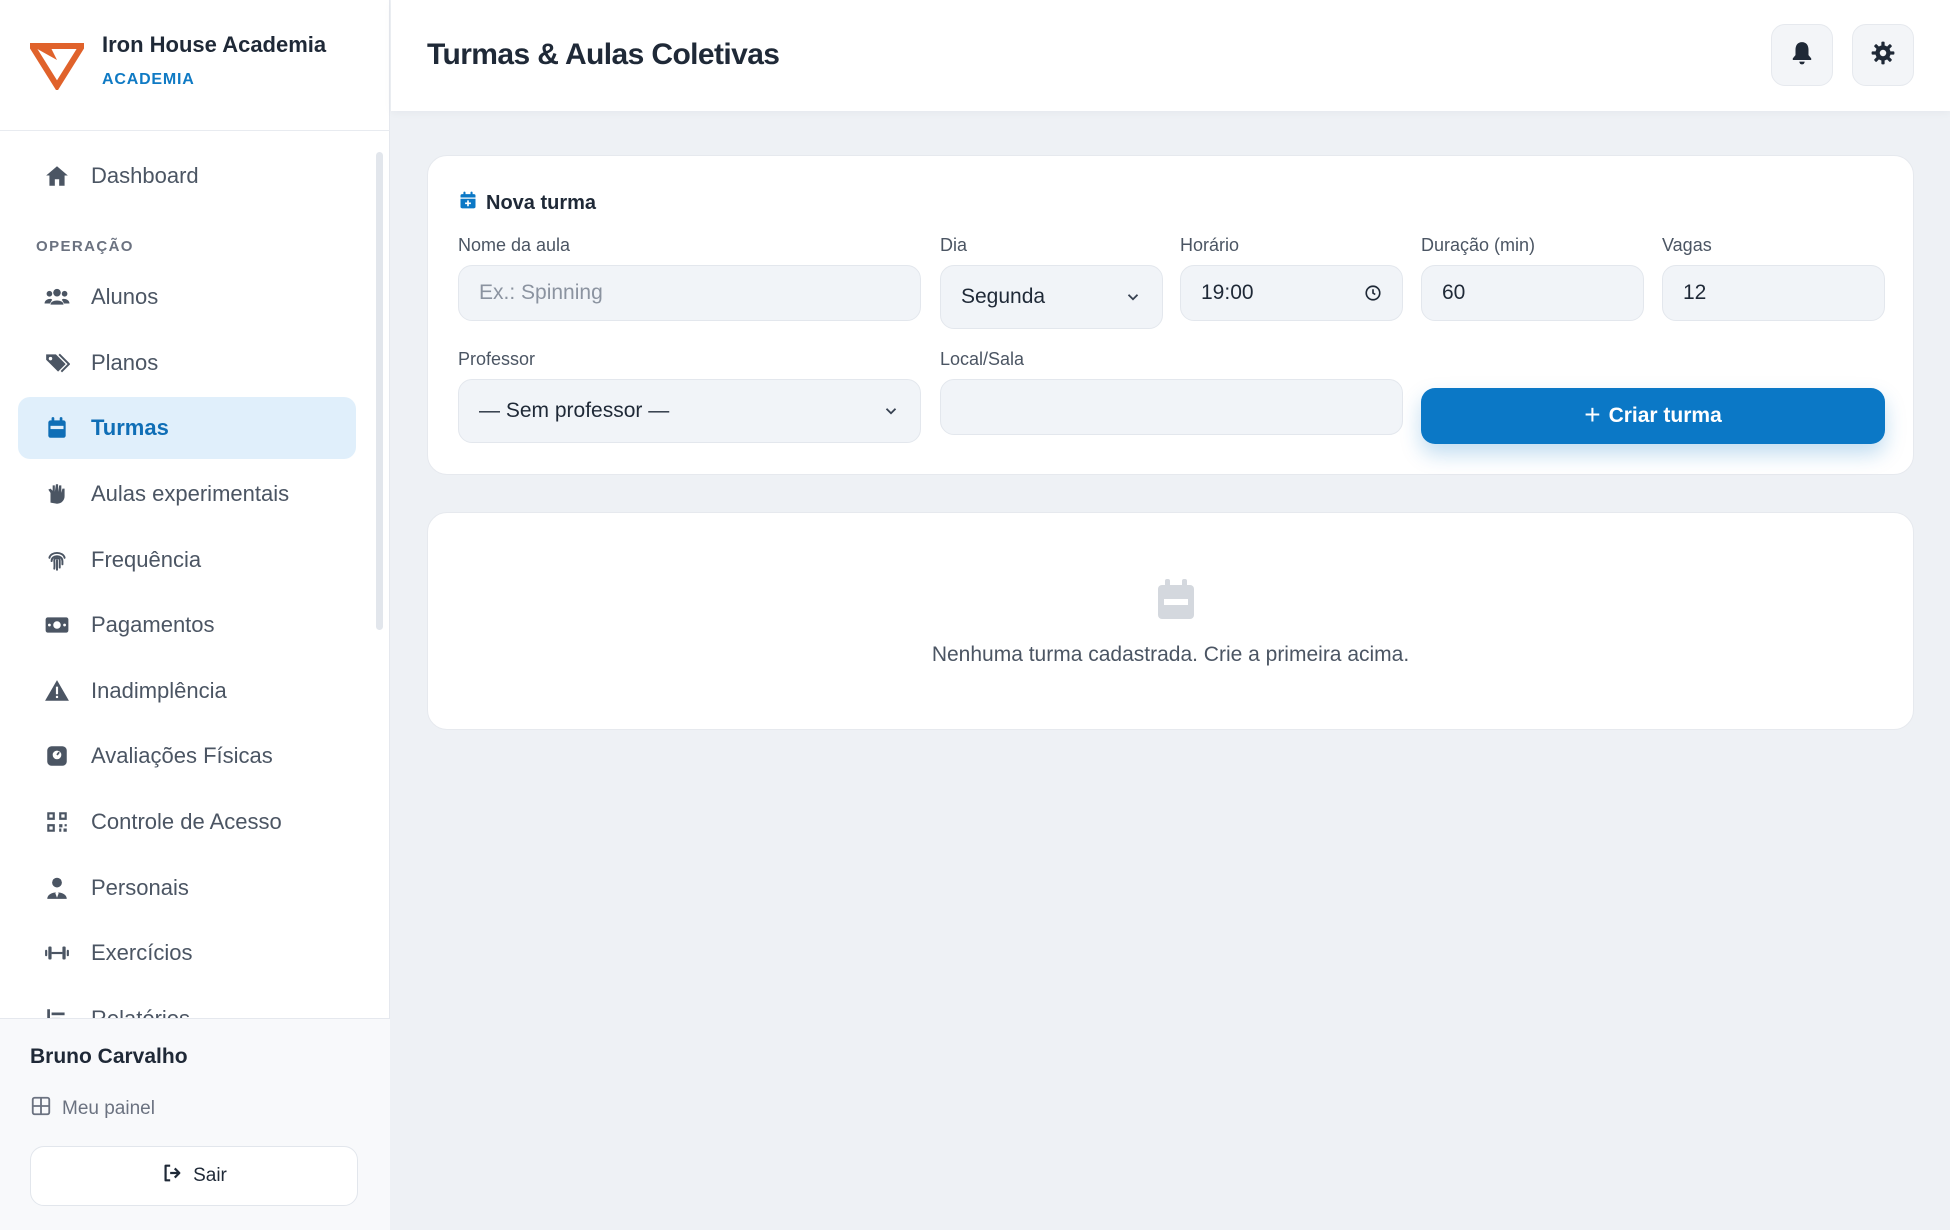  I want to click on dumbbell-icon, so click(57, 953).